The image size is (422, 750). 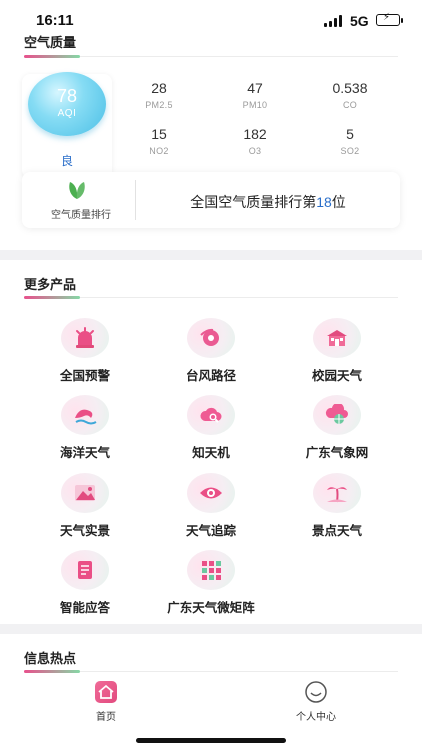 I want to click on pollutant-value: 47, so click(x=255, y=88).